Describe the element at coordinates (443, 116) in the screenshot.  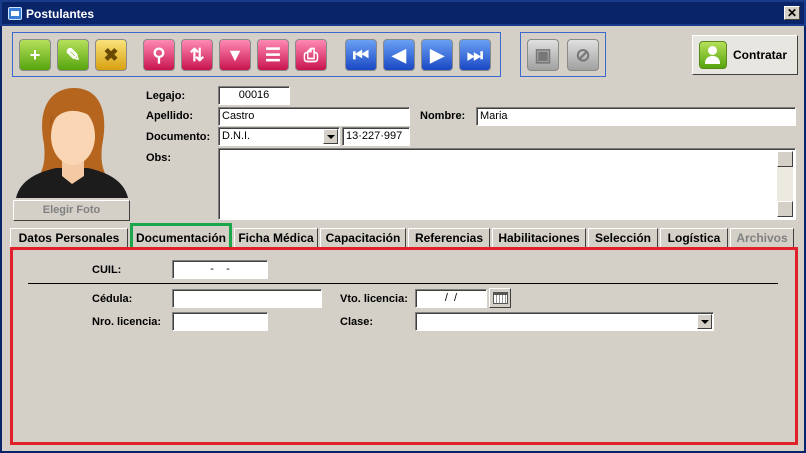
I see `nombre-label: Nombre:` at that location.